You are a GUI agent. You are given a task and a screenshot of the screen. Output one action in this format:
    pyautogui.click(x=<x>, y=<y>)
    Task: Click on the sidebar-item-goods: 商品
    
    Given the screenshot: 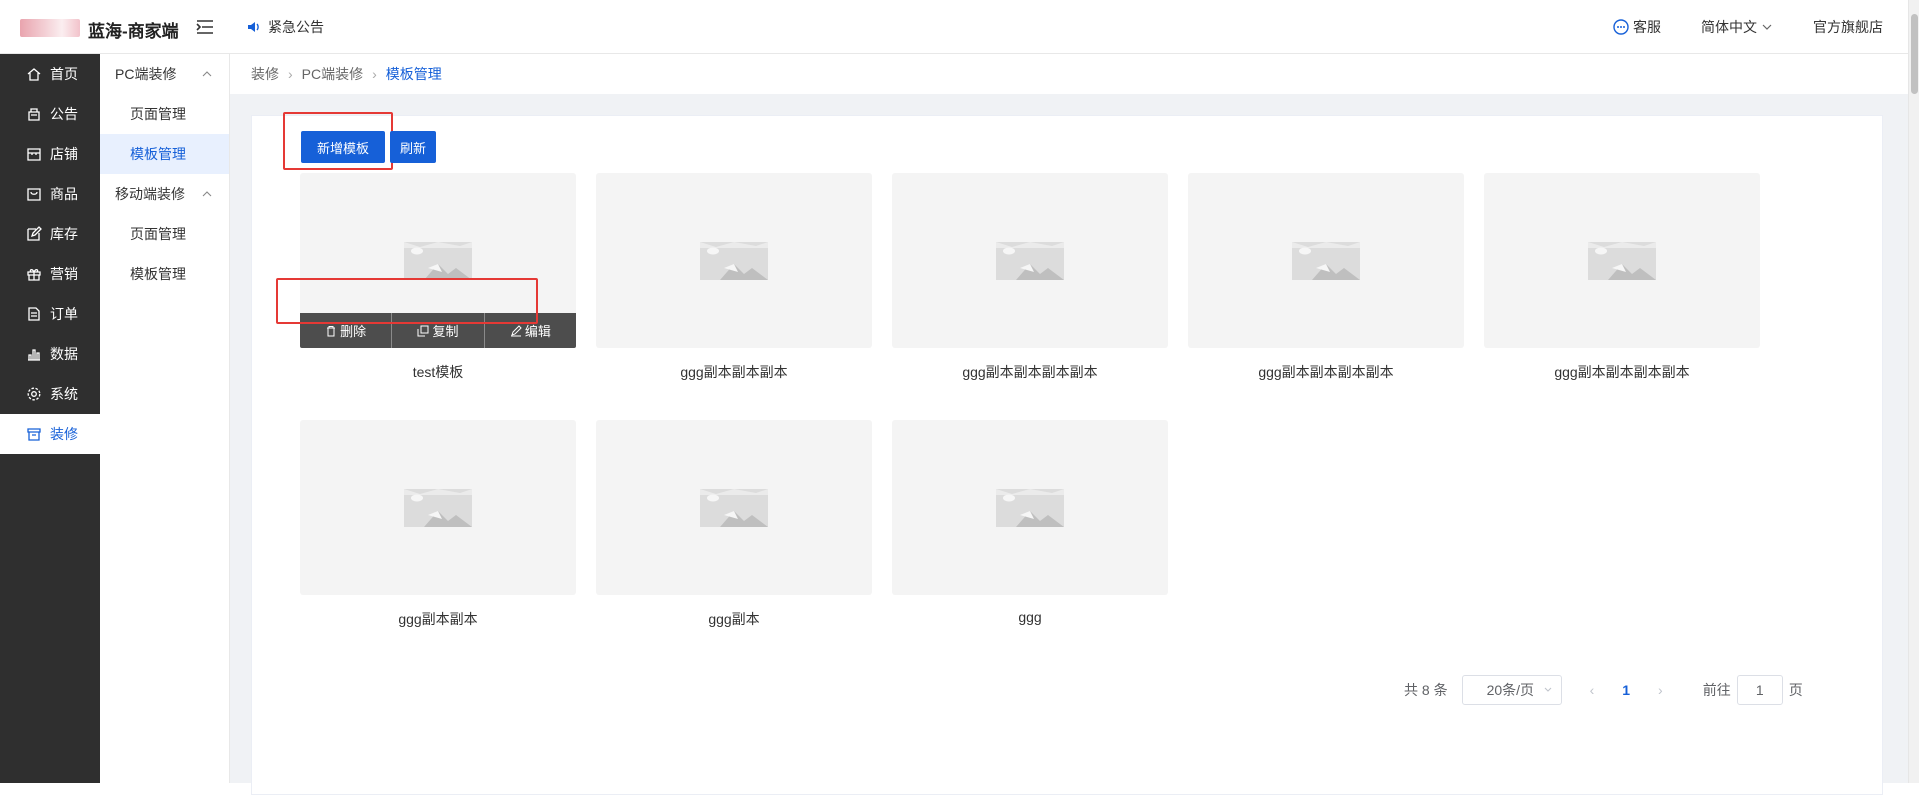 What is the action you would take?
    pyautogui.click(x=50, y=194)
    